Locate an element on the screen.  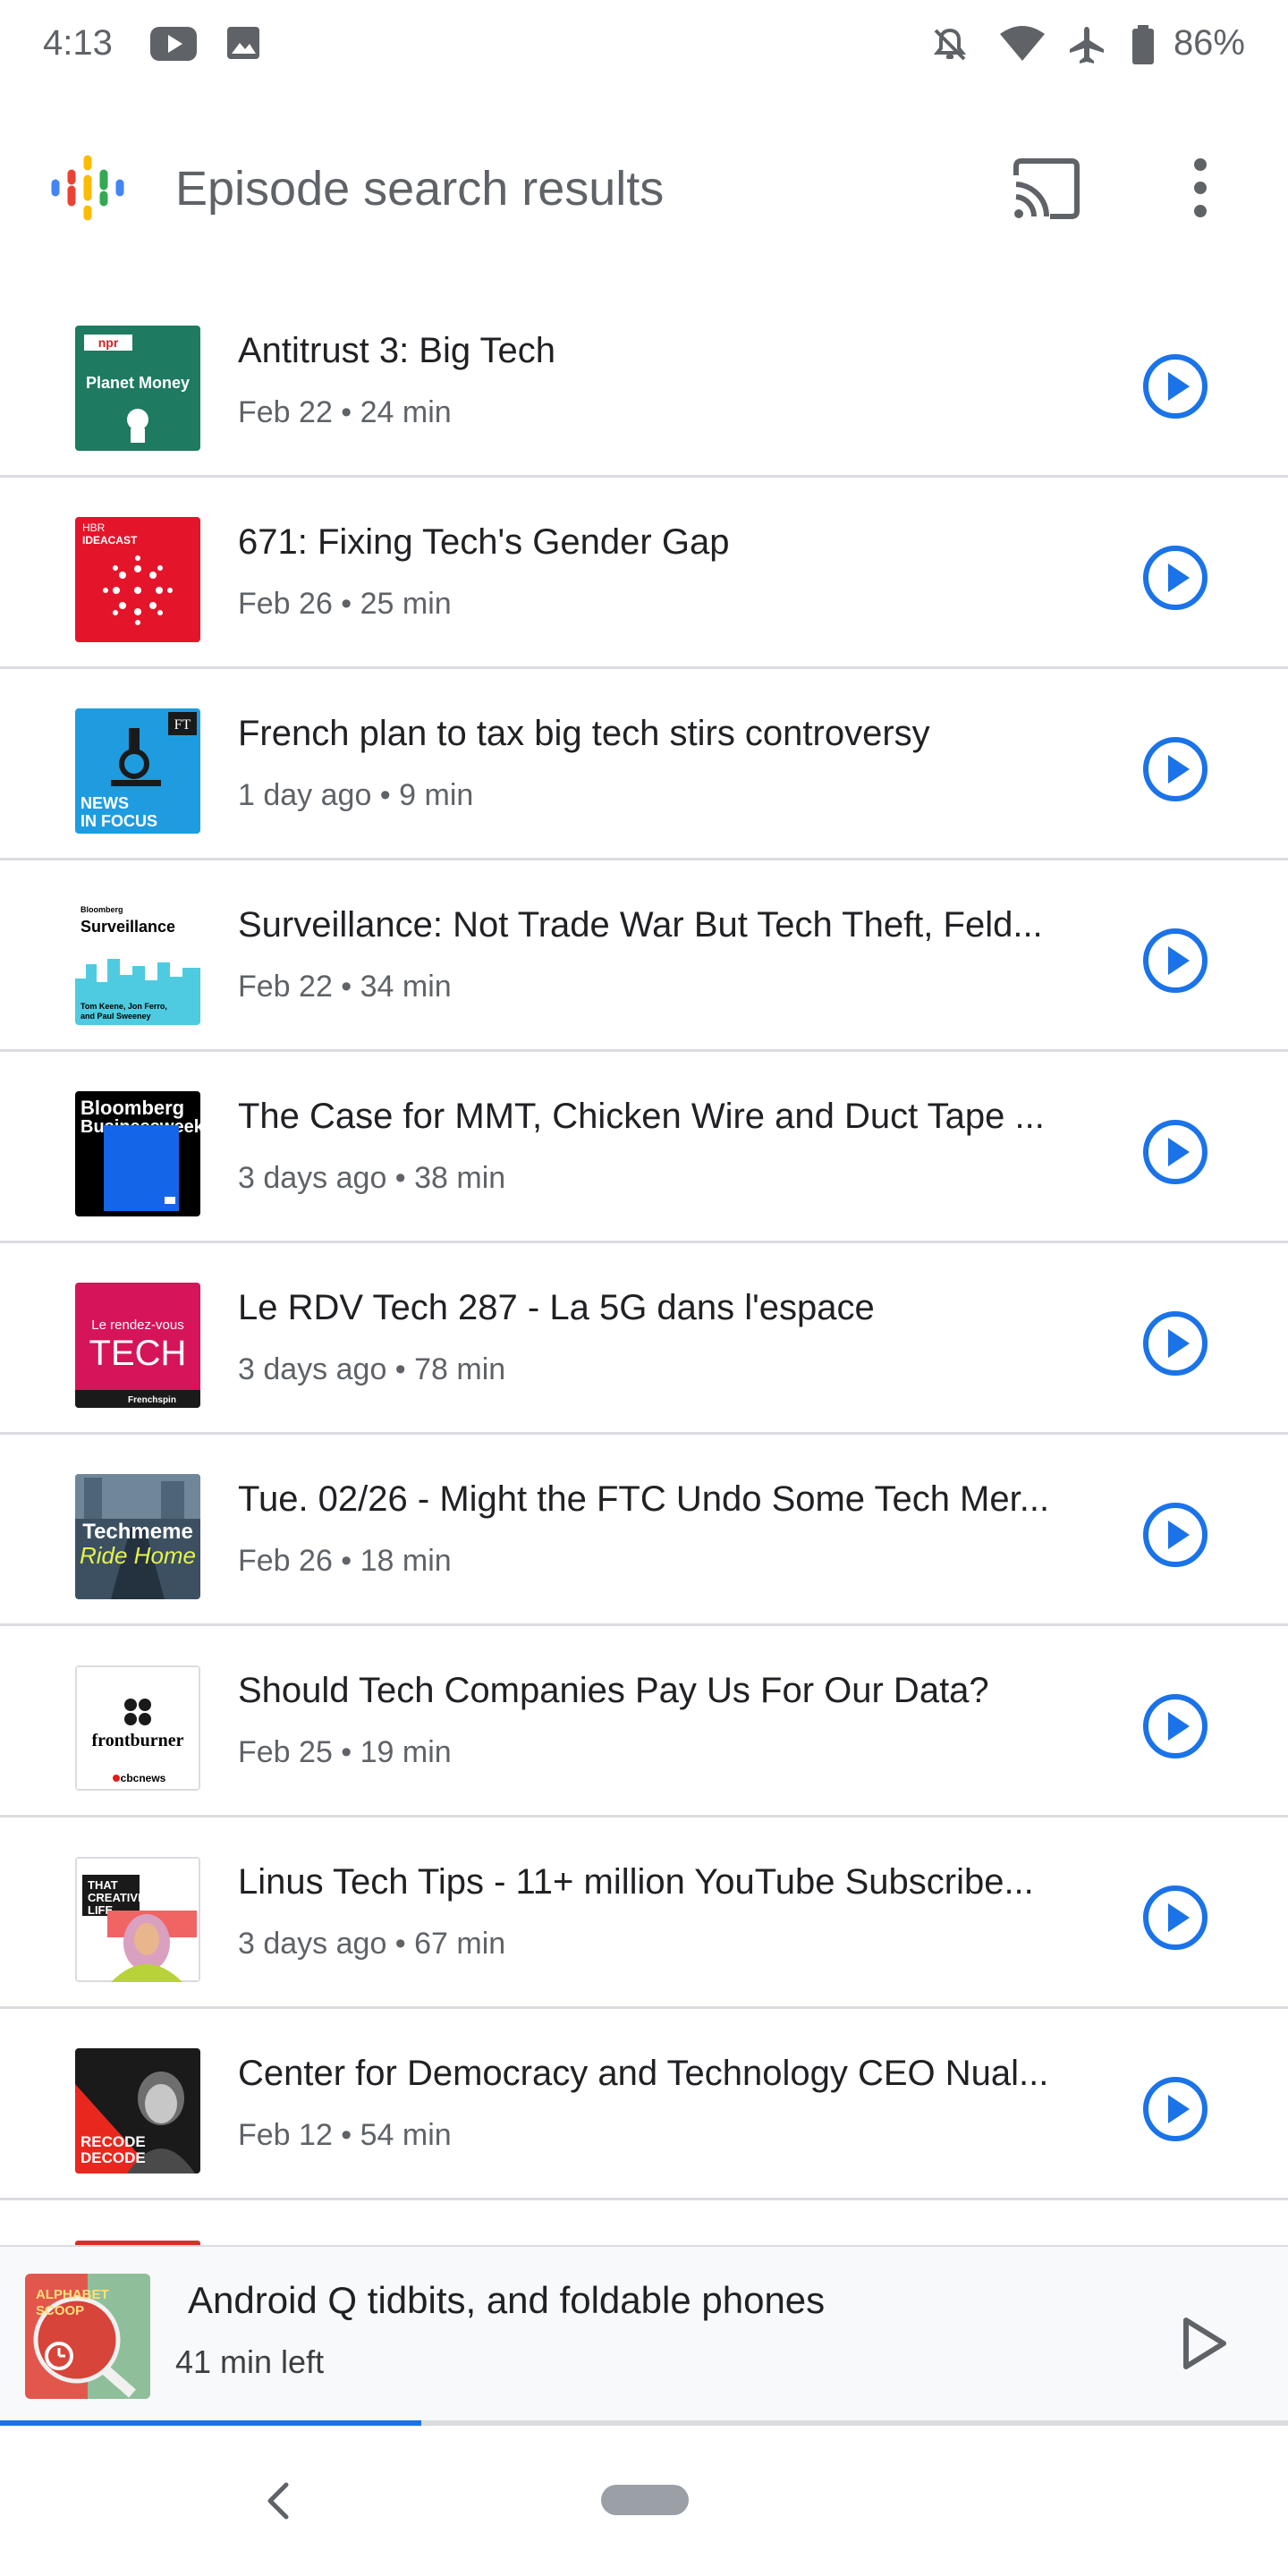
back-icon is located at coordinates (279, 2501).